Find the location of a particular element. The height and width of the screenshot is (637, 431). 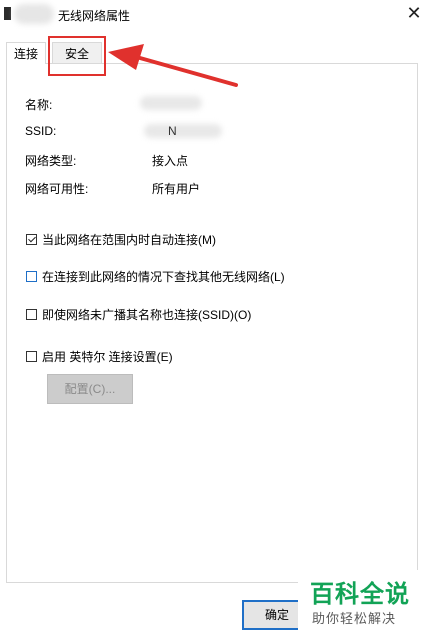

name-blurred-value is located at coordinates (171, 103).